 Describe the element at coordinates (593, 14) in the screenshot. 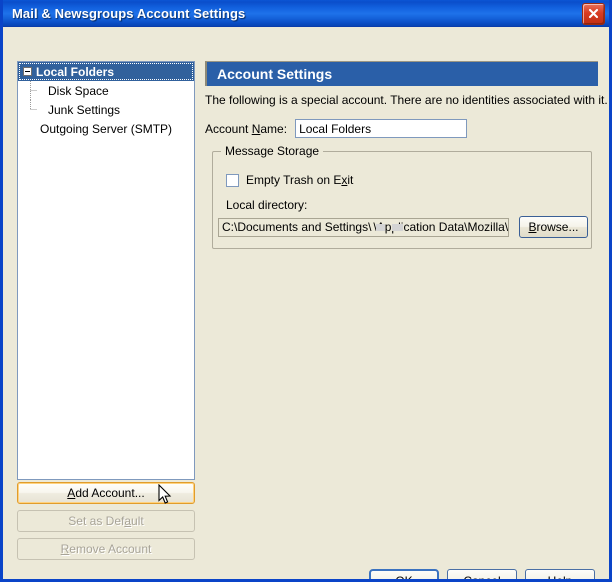

I see `close-icon` at that location.